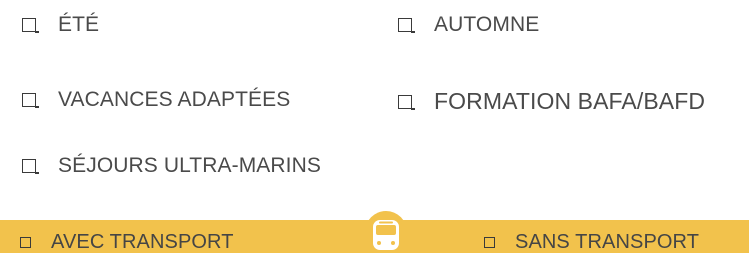  Describe the element at coordinates (570, 101) in the screenshot. I see `checkbox-label-formation: FORMATION BAFA/BAFD` at that location.